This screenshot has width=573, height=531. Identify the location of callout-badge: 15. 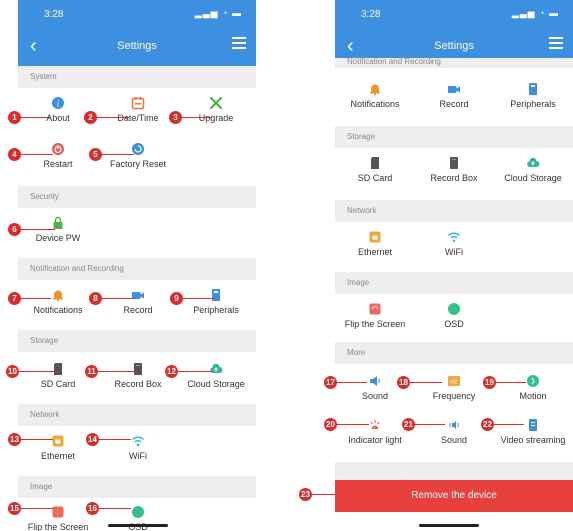
(14, 508).